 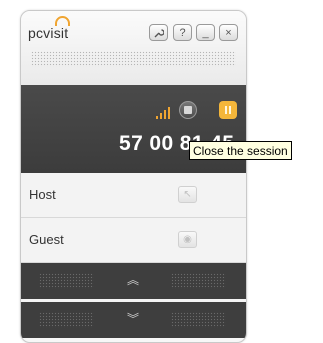 I want to click on stop-icon, so click(x=188, y=110).